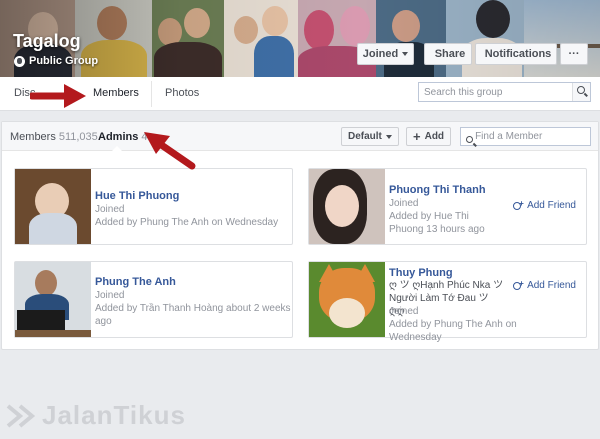 The width and height of the screenshot is (600, 439). I want to click on admin-added-by: Added by Hue Thi Phuong 13 hours ago, so click(437, 223).